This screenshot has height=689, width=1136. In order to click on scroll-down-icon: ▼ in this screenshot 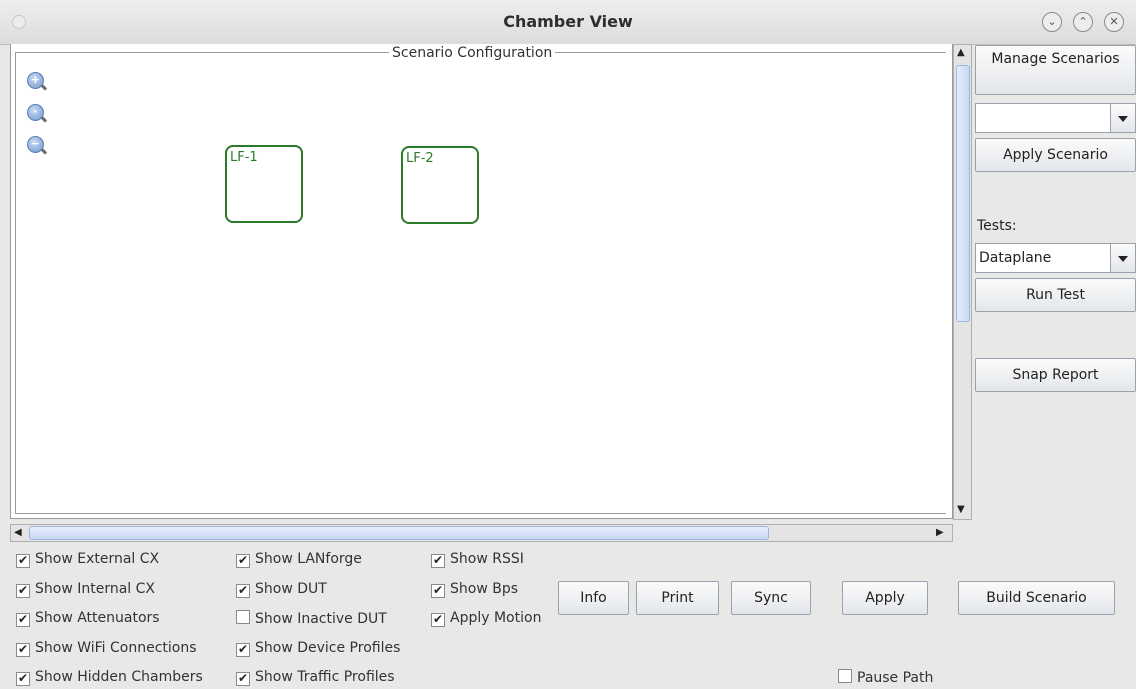, I will do `click(961, 510)`.